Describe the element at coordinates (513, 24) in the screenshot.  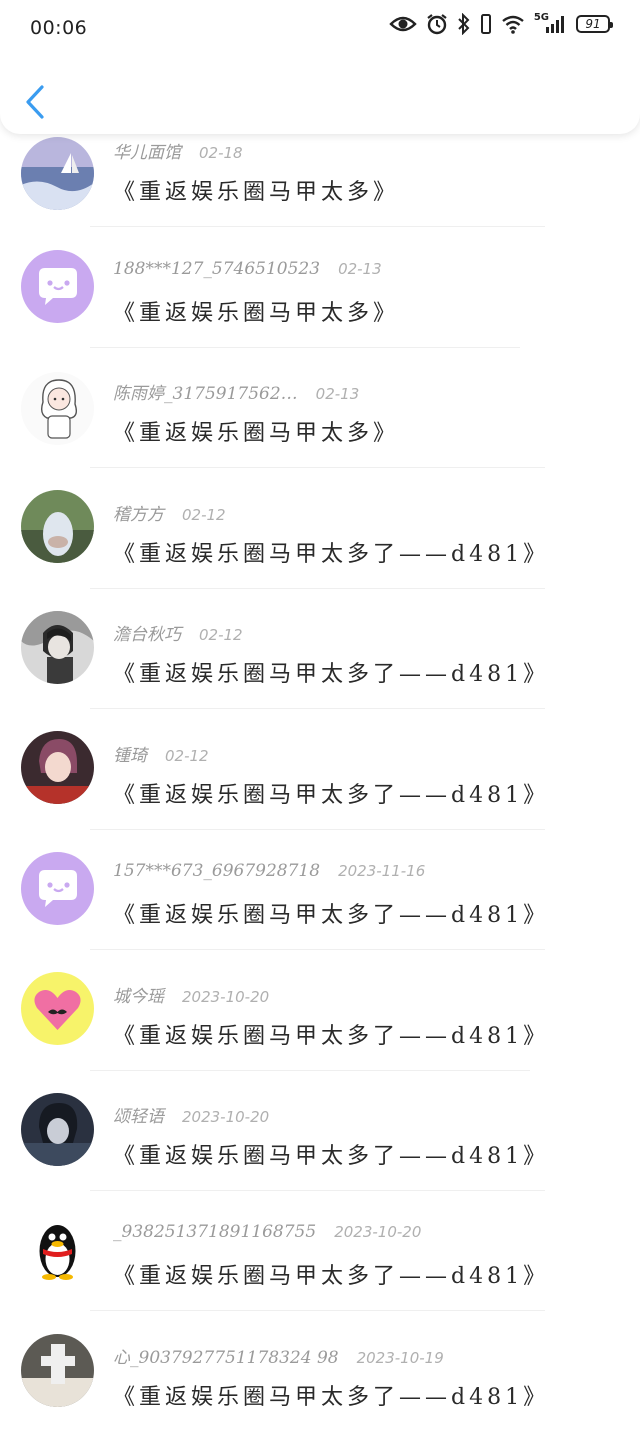
I see `wifi-icon` at that location.